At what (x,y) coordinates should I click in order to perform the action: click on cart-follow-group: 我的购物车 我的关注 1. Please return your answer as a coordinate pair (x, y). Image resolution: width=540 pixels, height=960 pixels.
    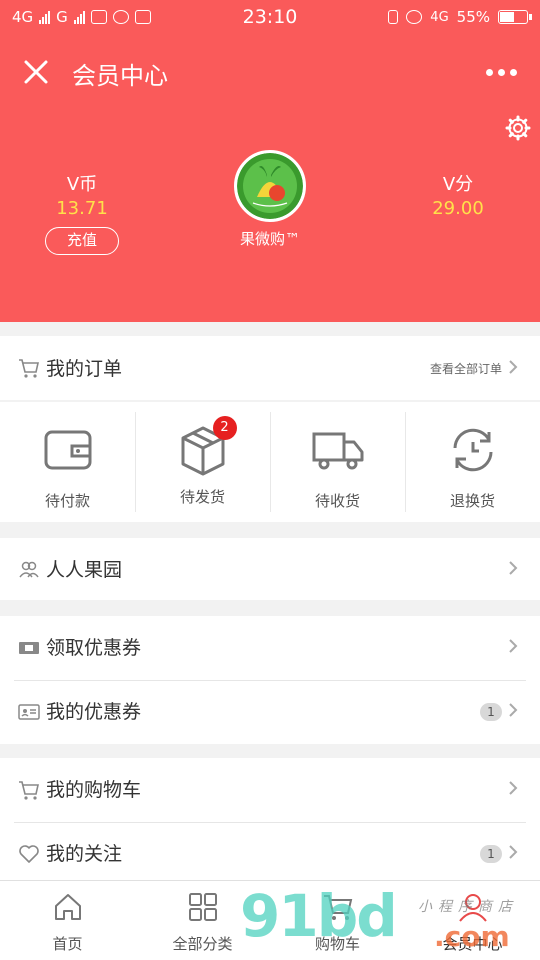
    Looking at the image, I should click on (270, 819).